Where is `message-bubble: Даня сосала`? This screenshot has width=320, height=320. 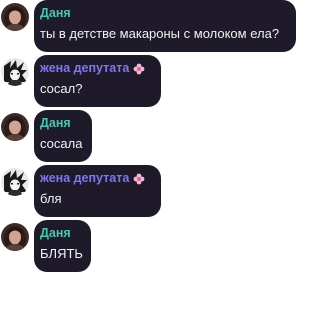
message-bubble: Даня сосала is located at coordinates (63, 136).